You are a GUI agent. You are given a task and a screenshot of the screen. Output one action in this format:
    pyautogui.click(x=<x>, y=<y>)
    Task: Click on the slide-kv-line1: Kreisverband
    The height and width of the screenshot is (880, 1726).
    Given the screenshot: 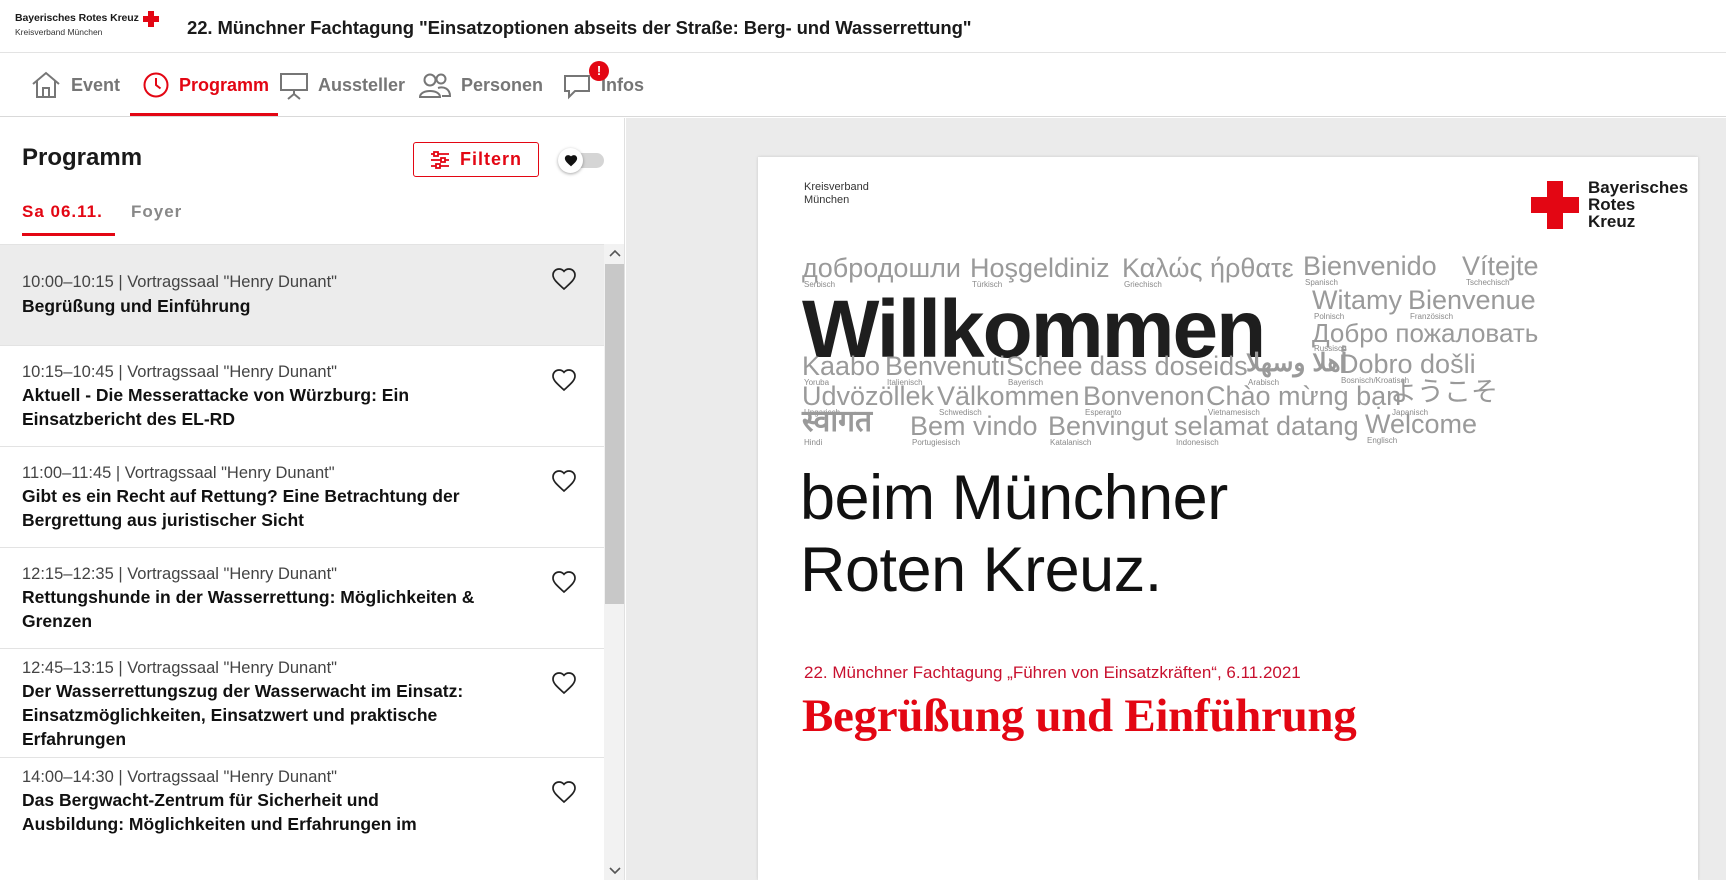 What is the action you would take?
    pyautogui.click(x=836, y=187)
    